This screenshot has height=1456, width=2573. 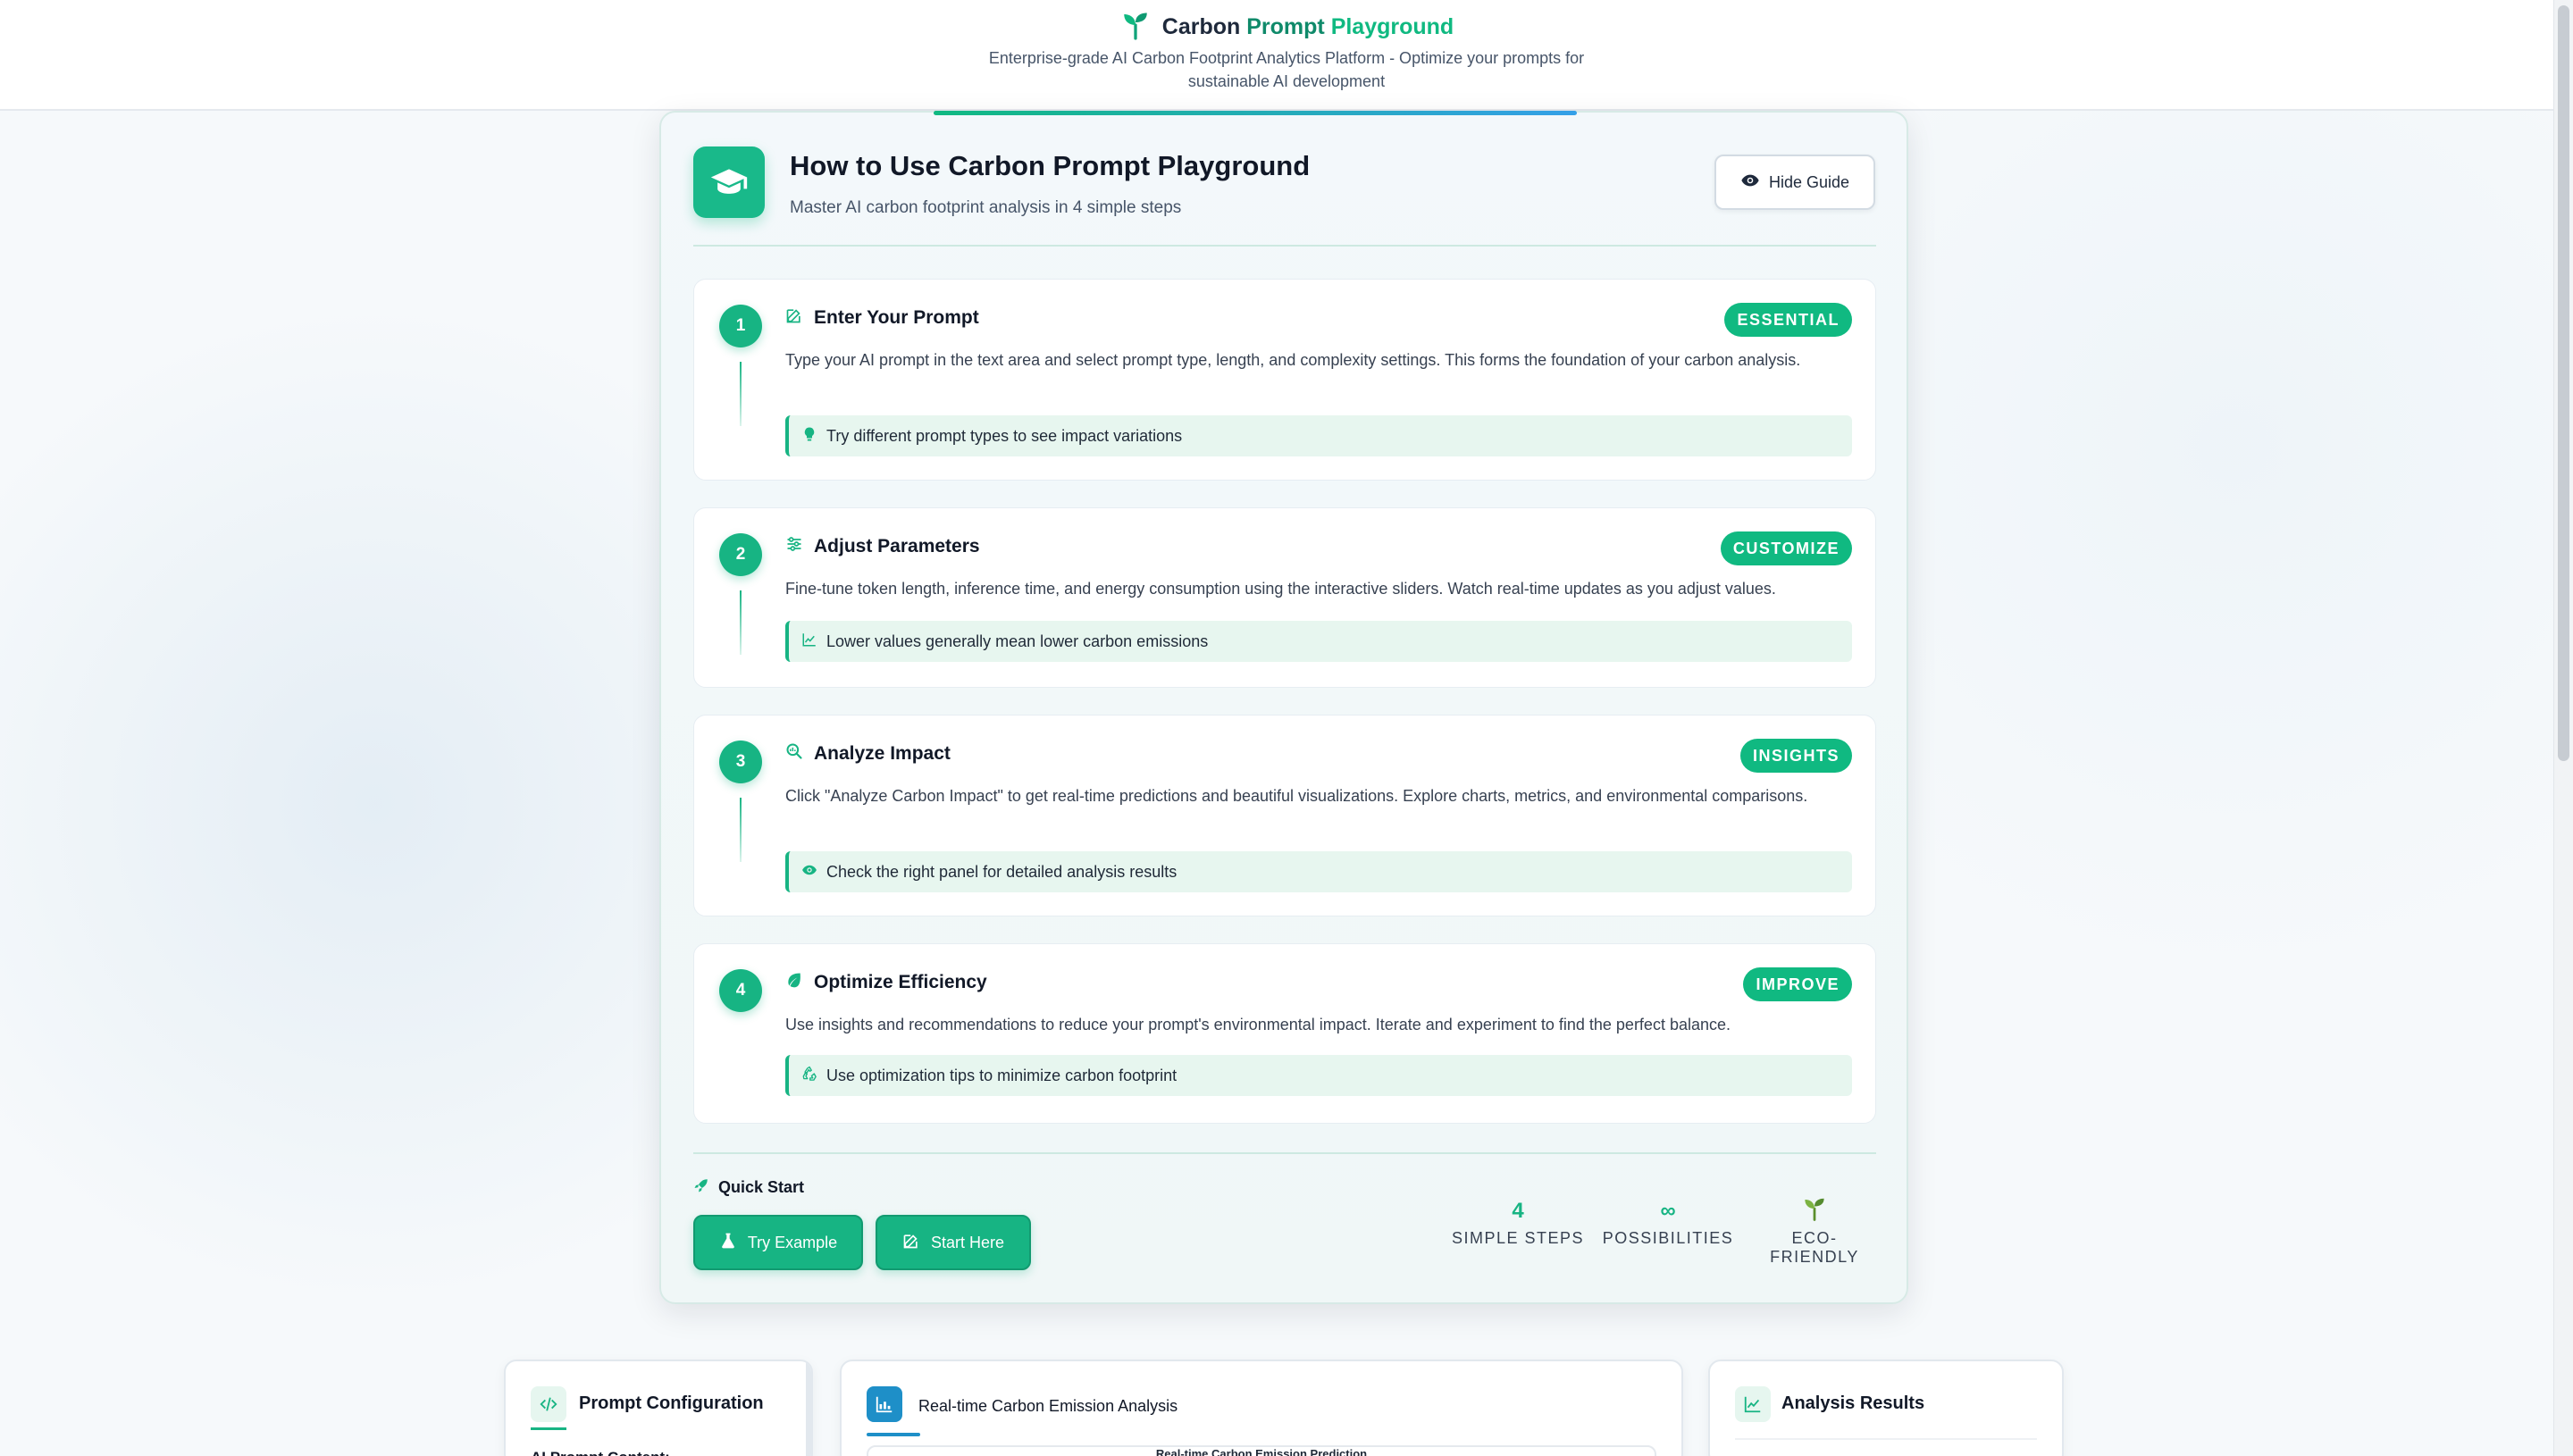 I want to click on panel-title: Real-time Carbon Emission Analysis, so click(x=1048, y=1406).